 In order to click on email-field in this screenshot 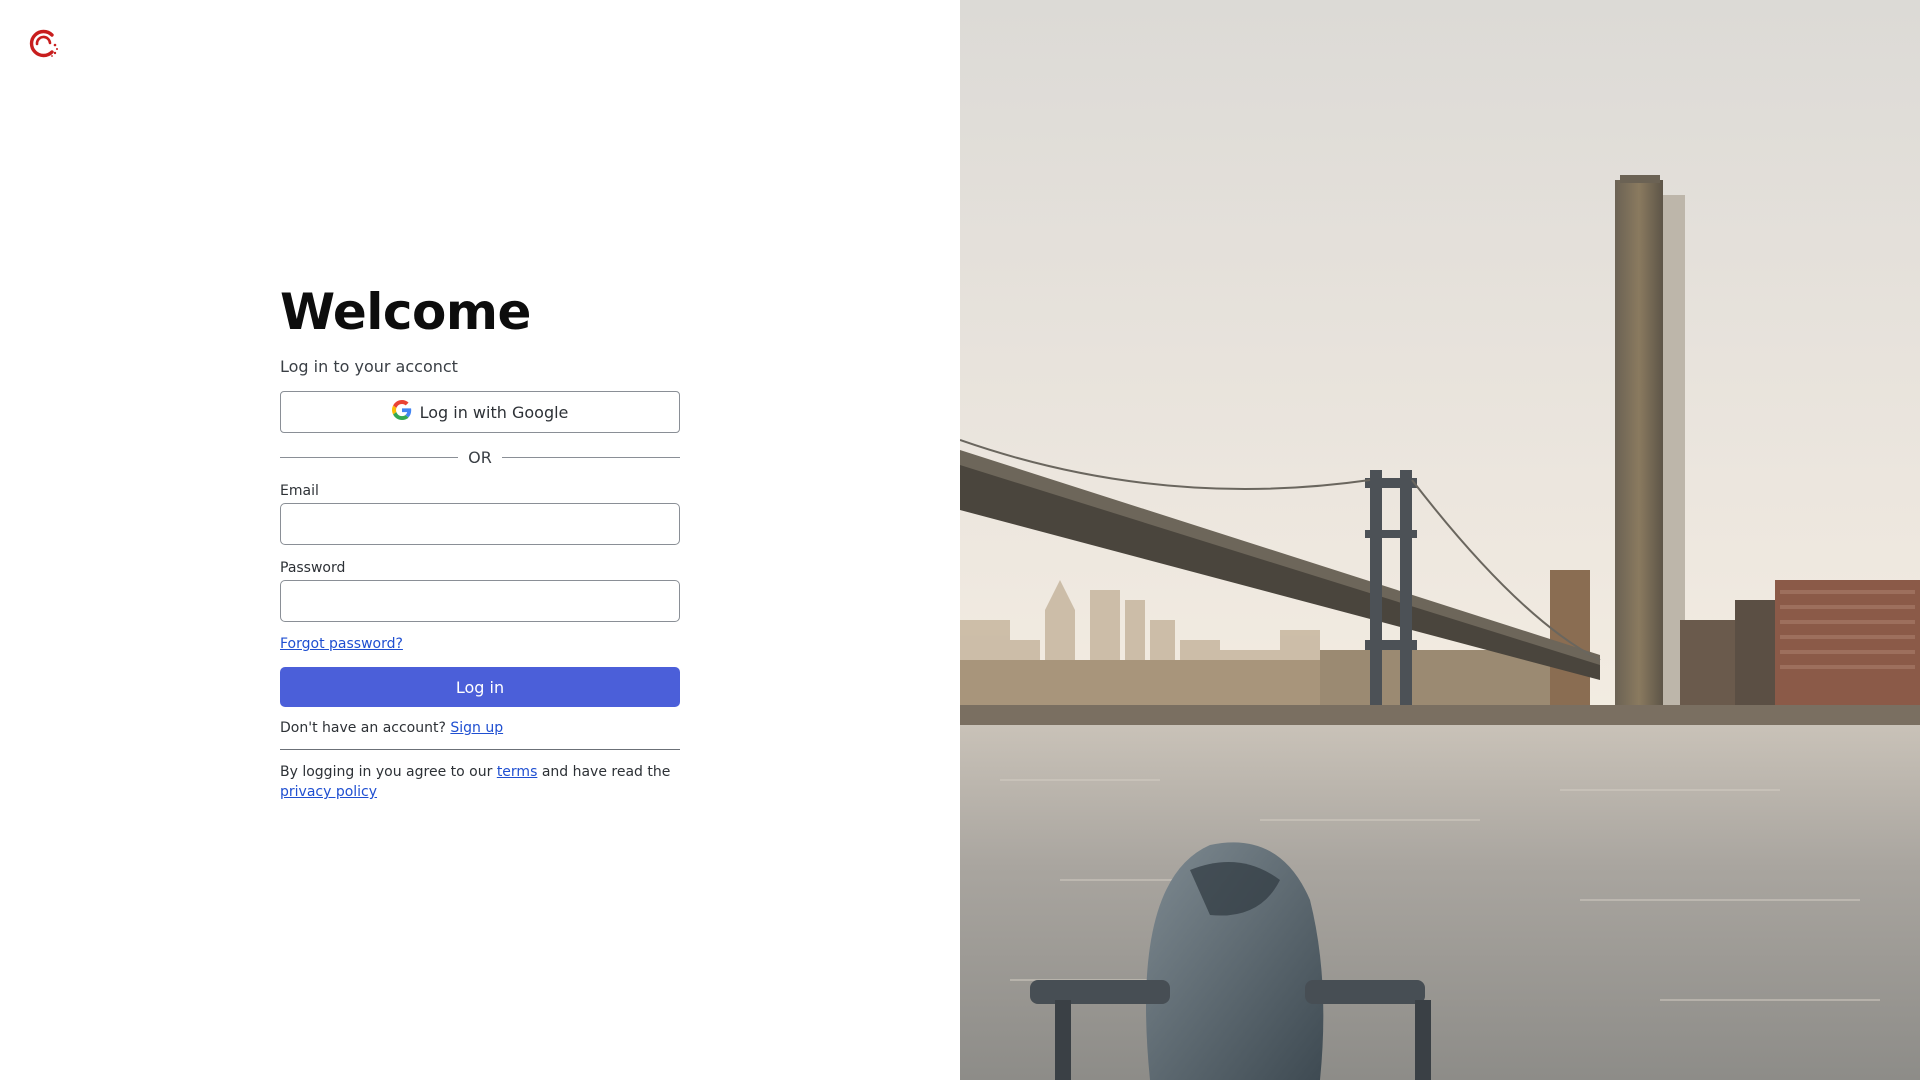, I will do `click(480, 524)`.